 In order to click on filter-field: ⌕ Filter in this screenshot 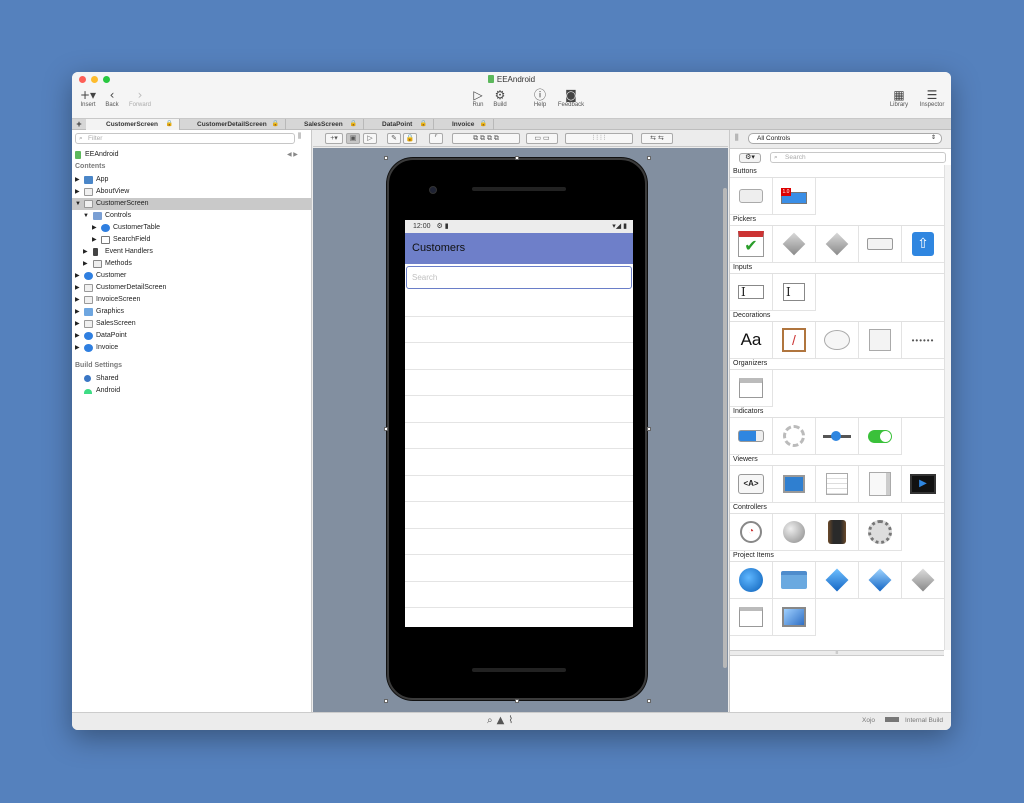, I will do `click(185, 138)`.